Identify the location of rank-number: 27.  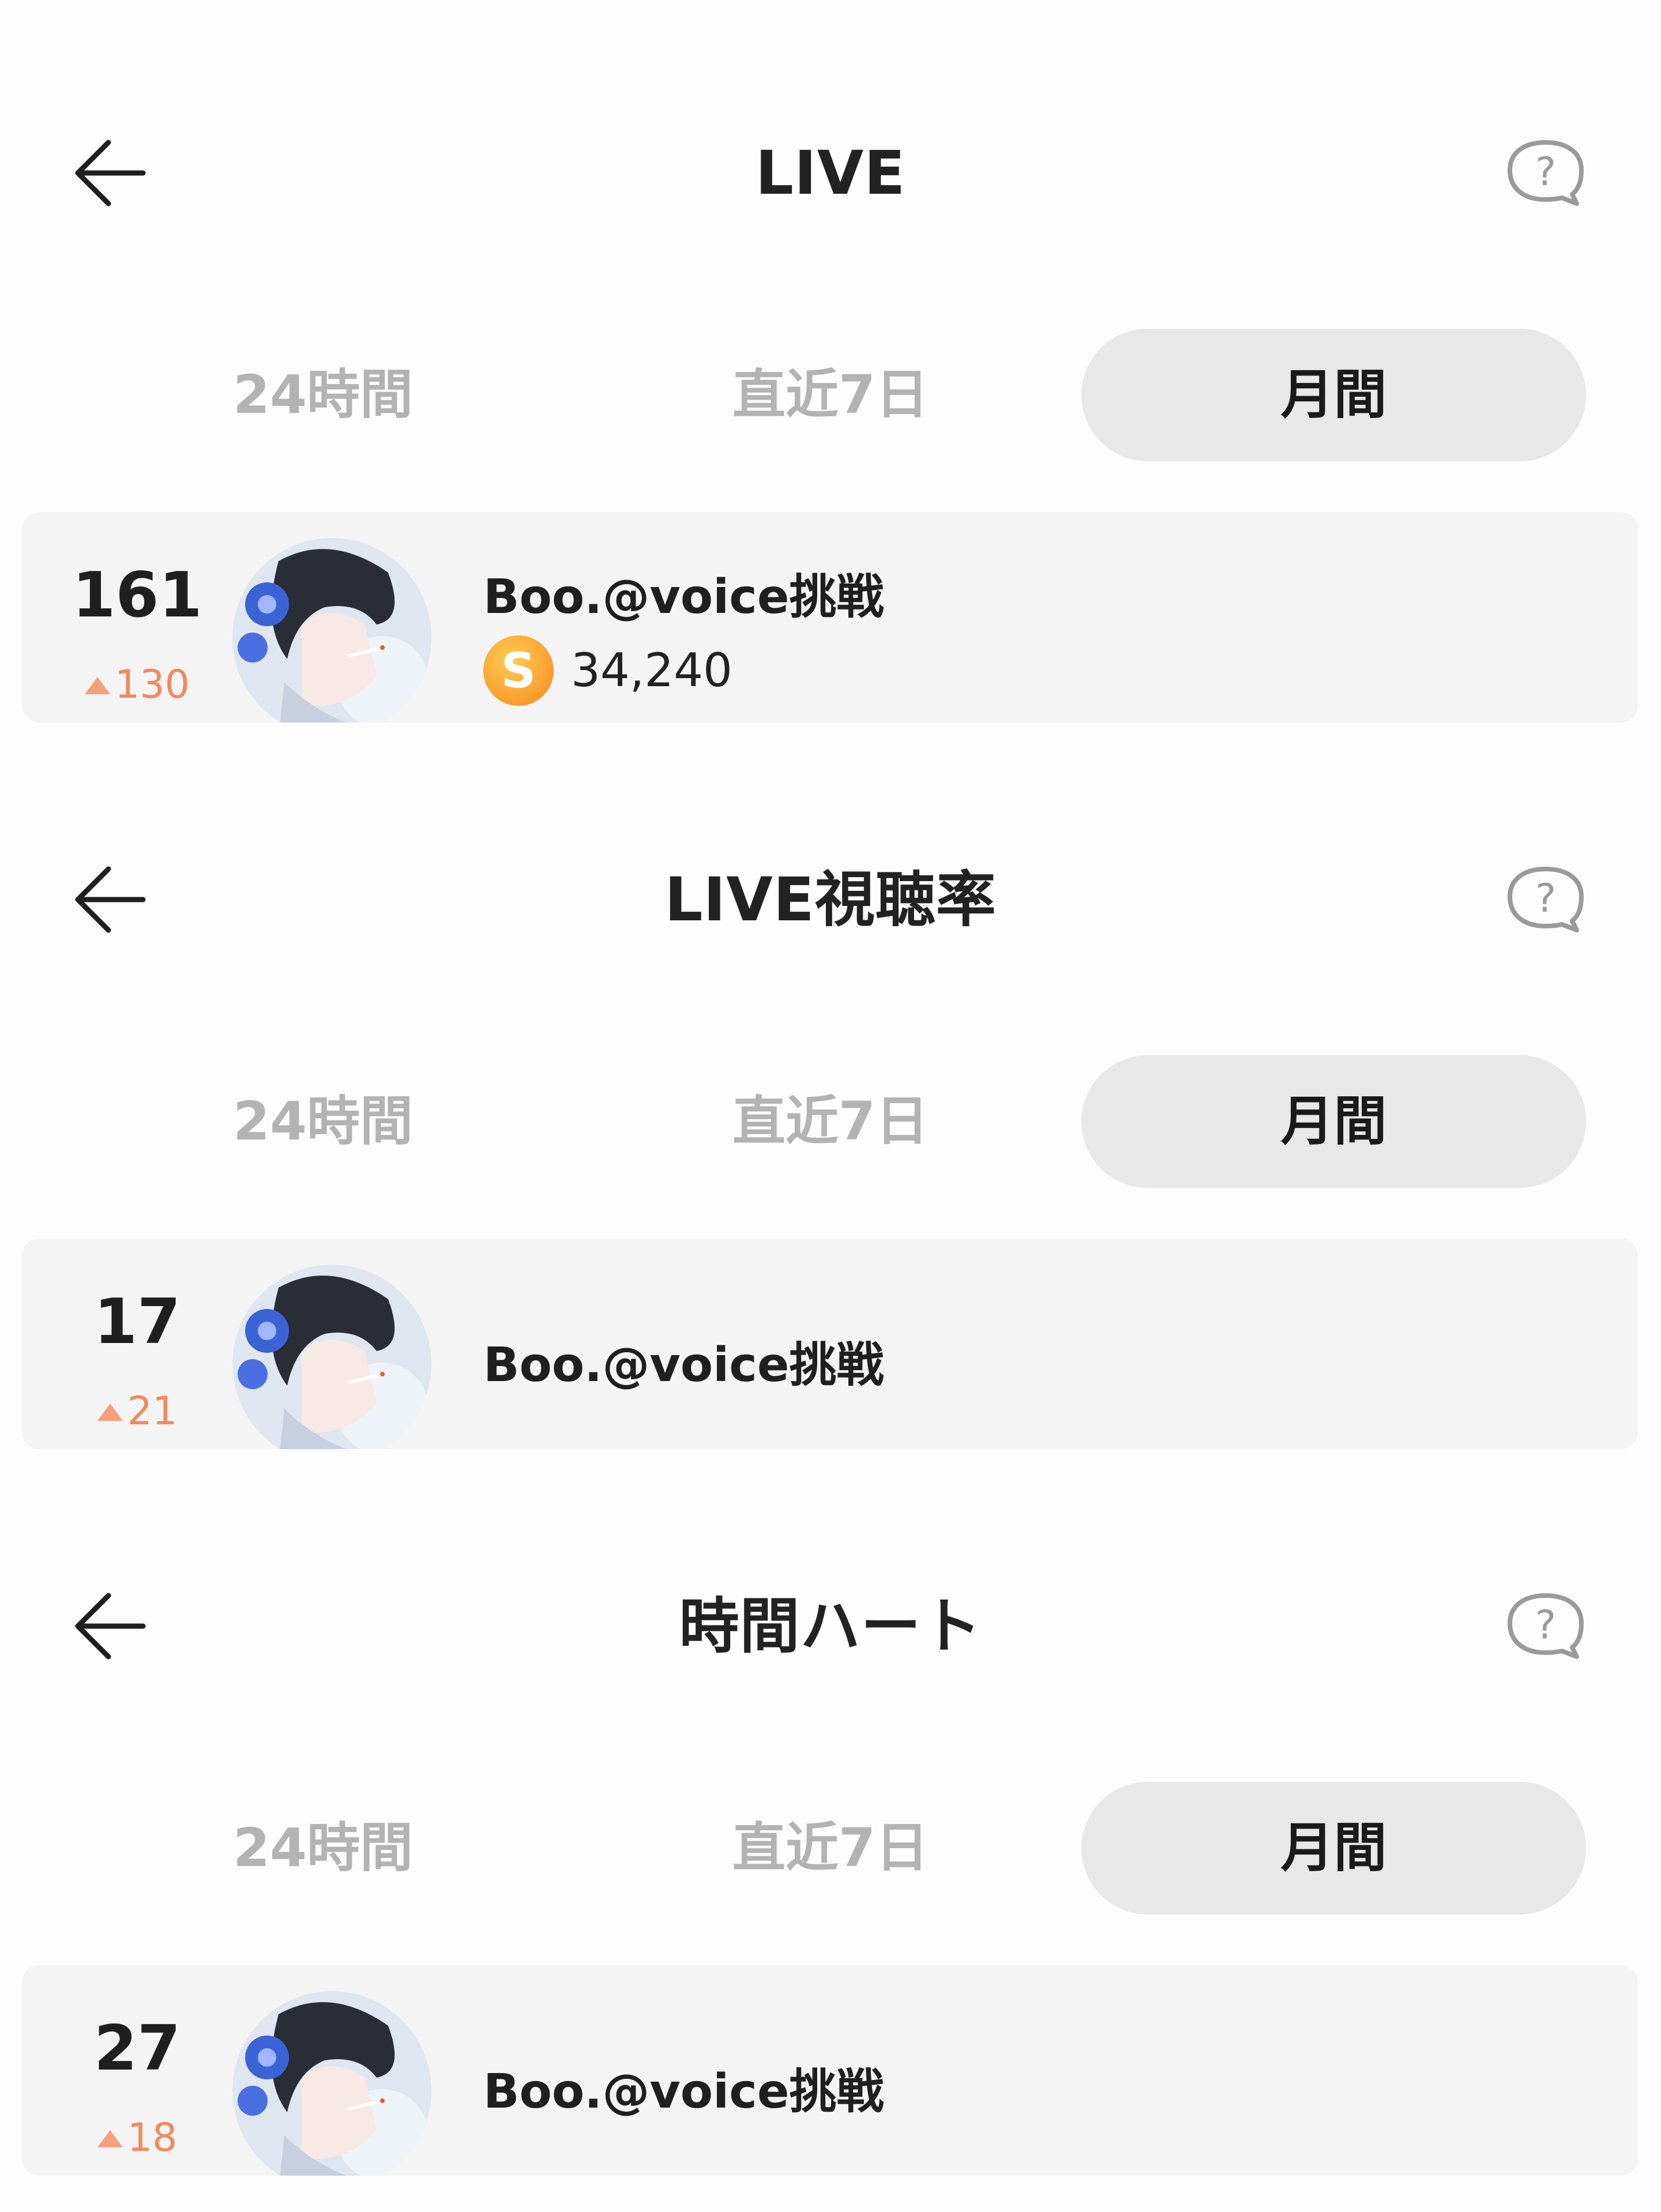
(137, 2048).